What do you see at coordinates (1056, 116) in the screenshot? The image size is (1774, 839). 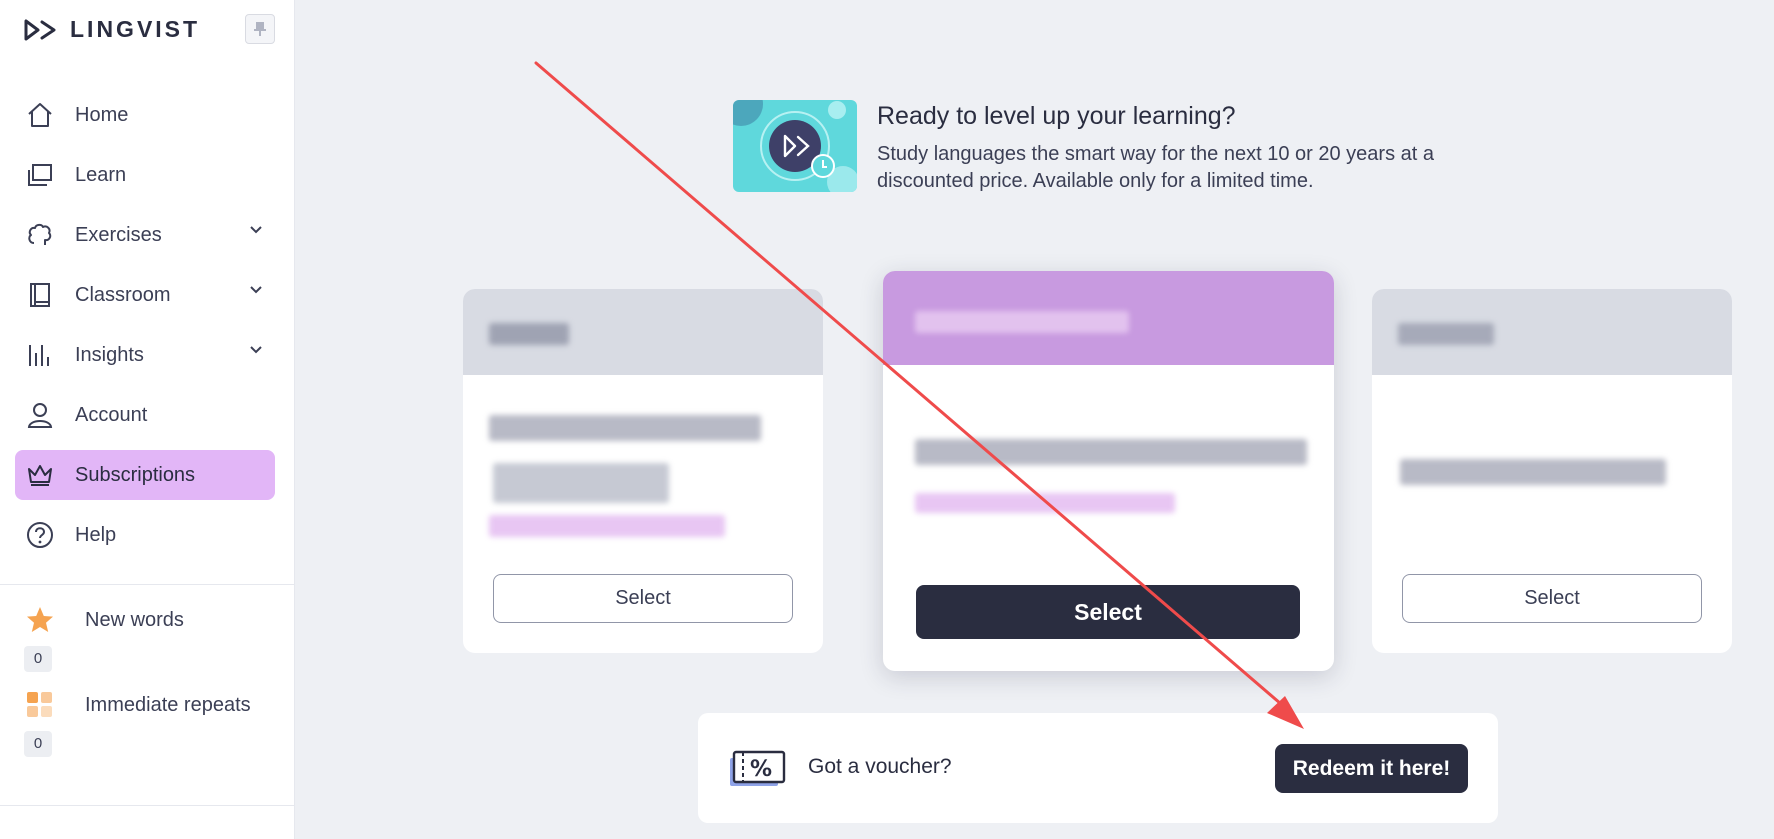 I see `promo-title: Ready to level up your learning?` at bounding box center [1056, 116].